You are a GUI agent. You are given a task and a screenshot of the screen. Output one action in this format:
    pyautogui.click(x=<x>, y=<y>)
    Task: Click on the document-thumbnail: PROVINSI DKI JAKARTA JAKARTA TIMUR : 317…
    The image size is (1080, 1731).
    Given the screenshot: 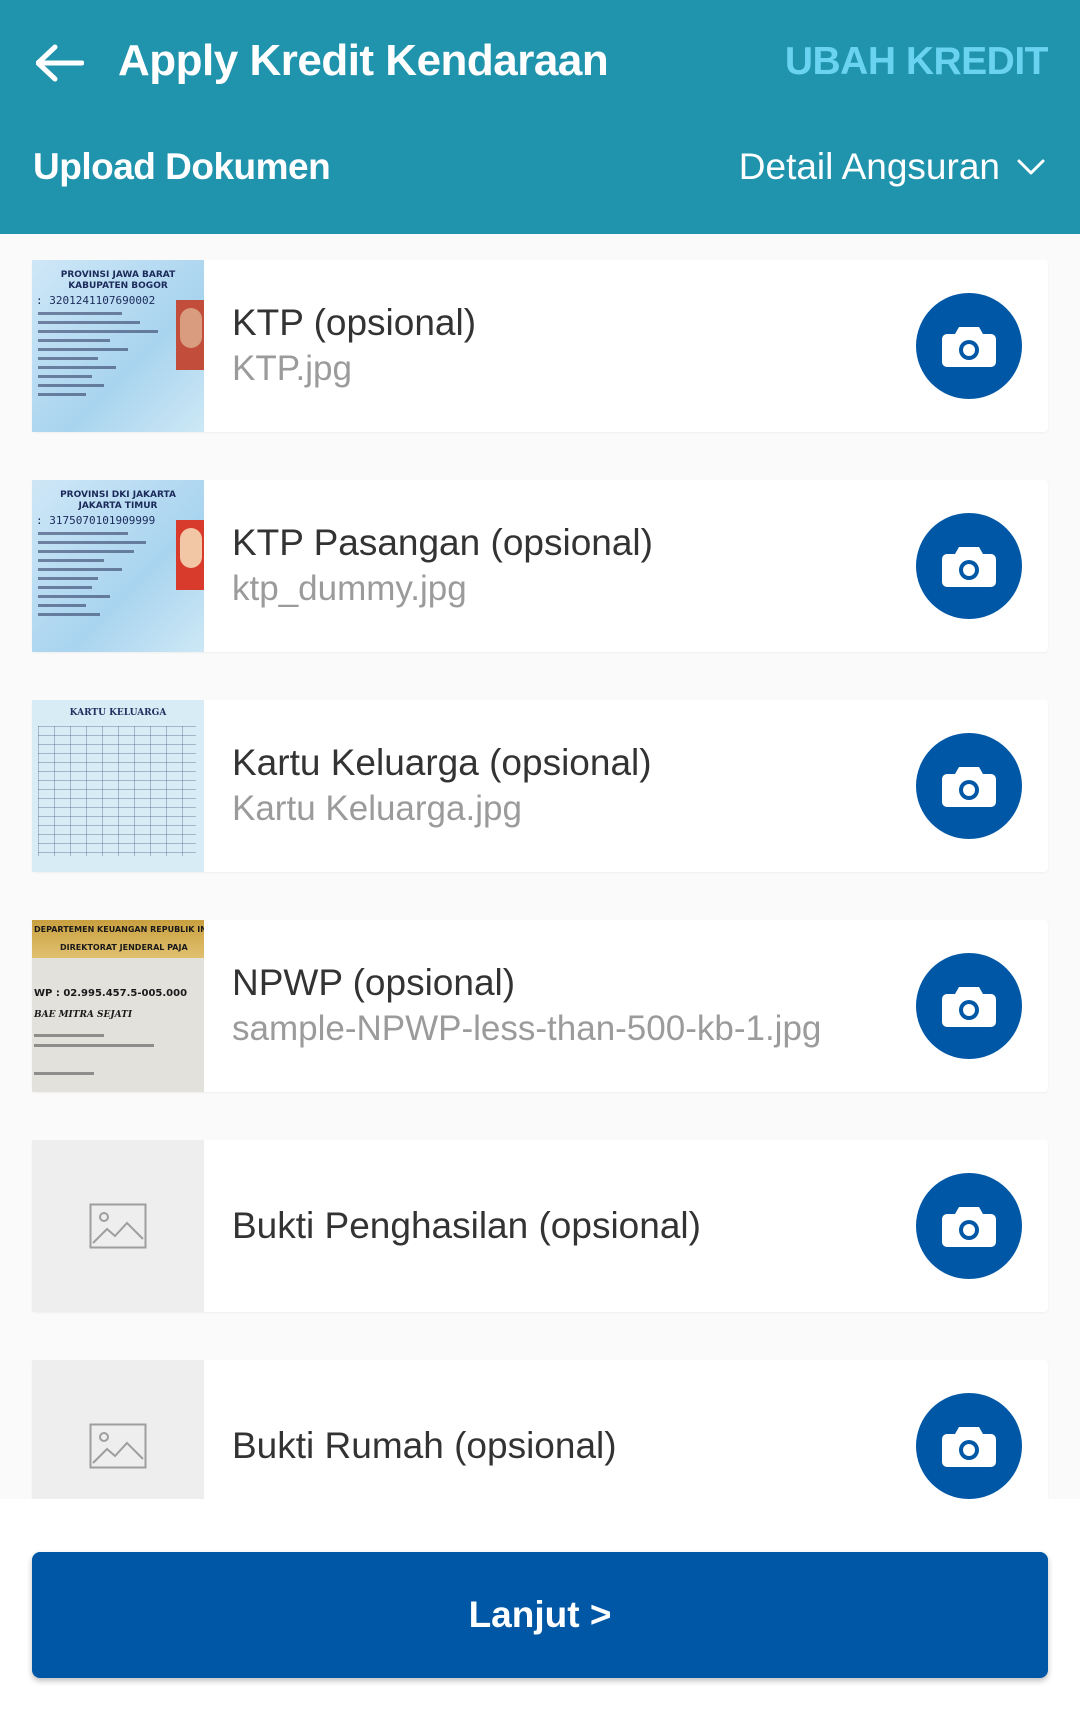 What is the action you would take?
    pyautogui.click(x=118, y=566)
    